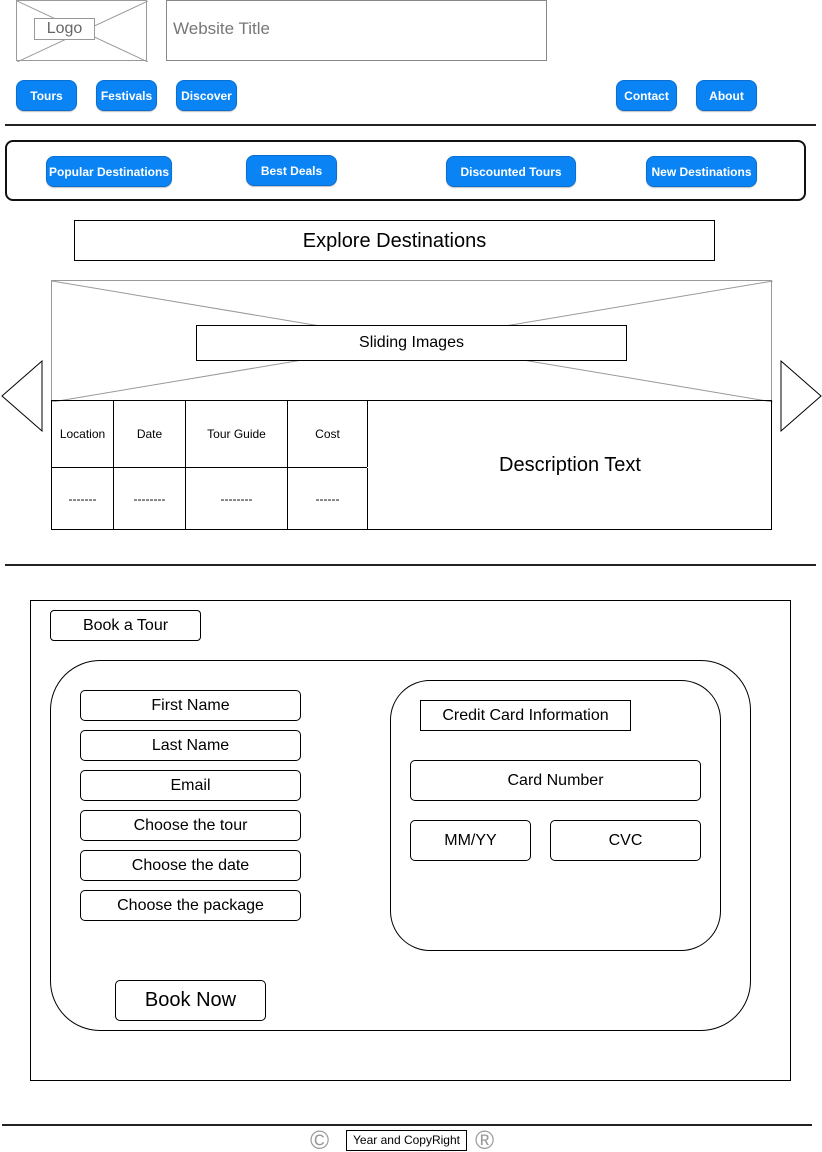  I want to click on explore-heading: Explore Destinations, so click(394, 240).